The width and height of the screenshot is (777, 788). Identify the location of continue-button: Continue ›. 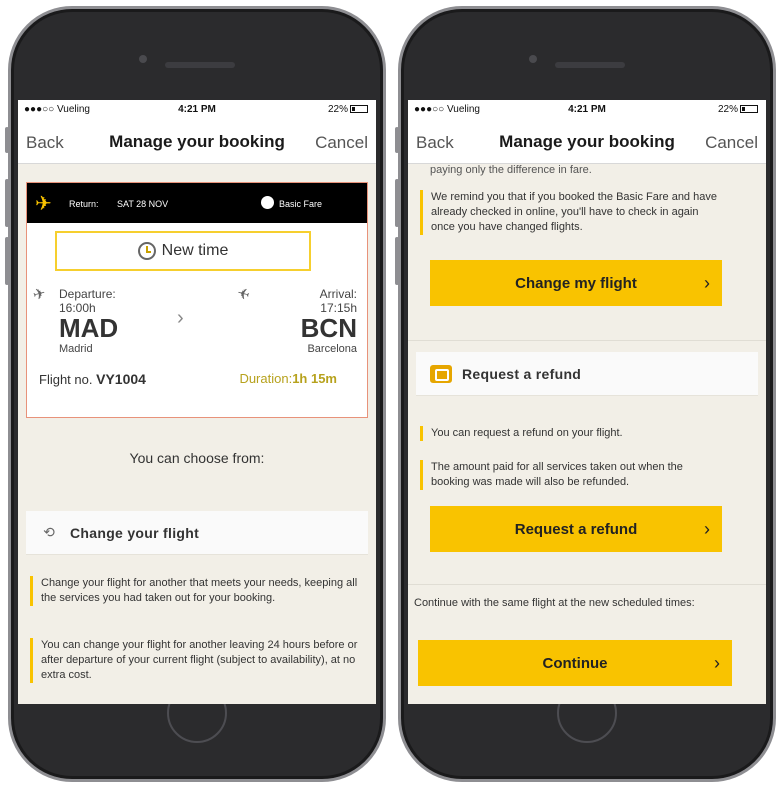
(575, 663).